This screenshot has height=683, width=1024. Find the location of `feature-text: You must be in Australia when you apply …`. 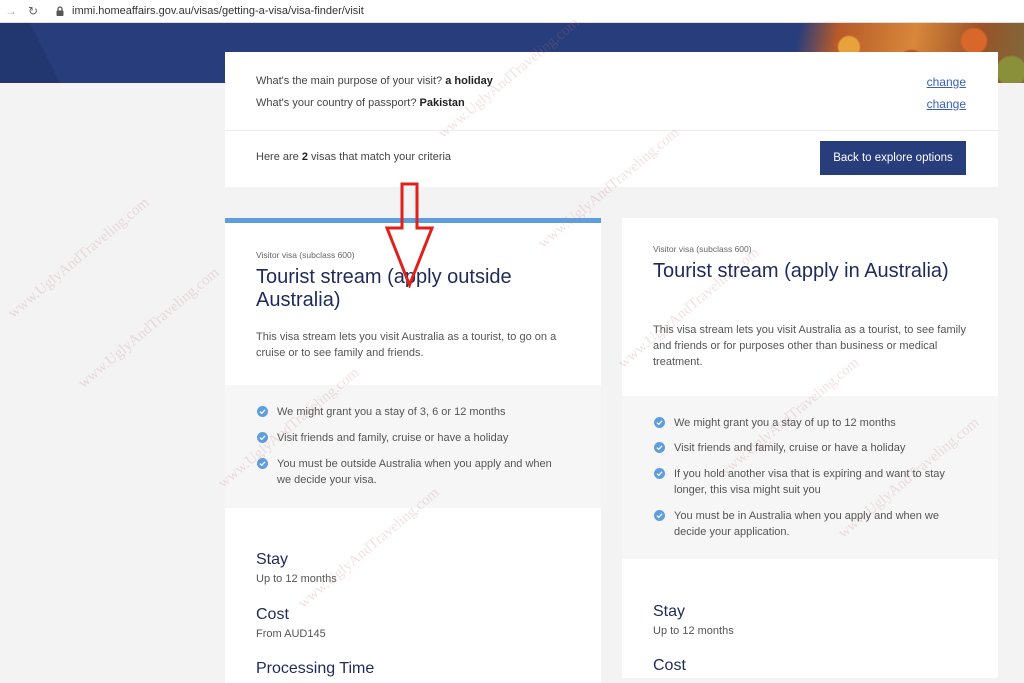

feature-text: You must be in Australia when you apply … is located at coordinates (806, 524).